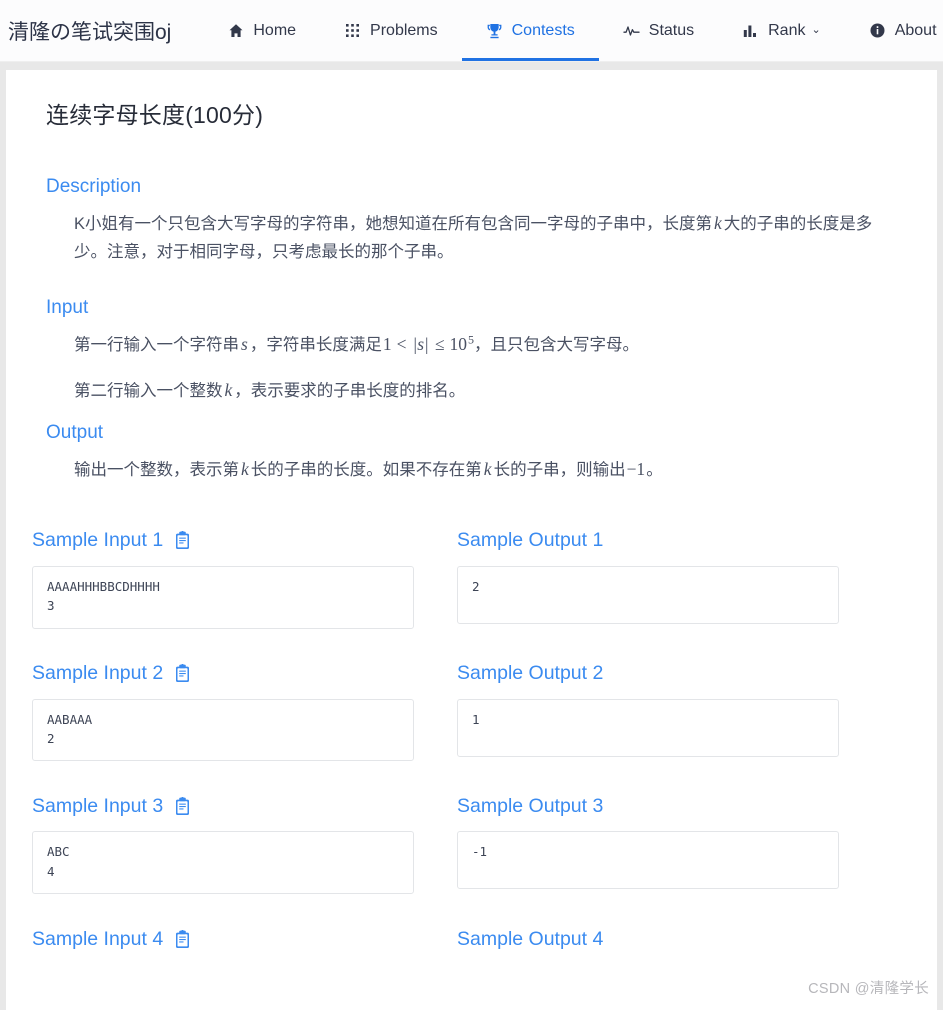  I want to click on nav-item-home: Home, so click(261, 30).